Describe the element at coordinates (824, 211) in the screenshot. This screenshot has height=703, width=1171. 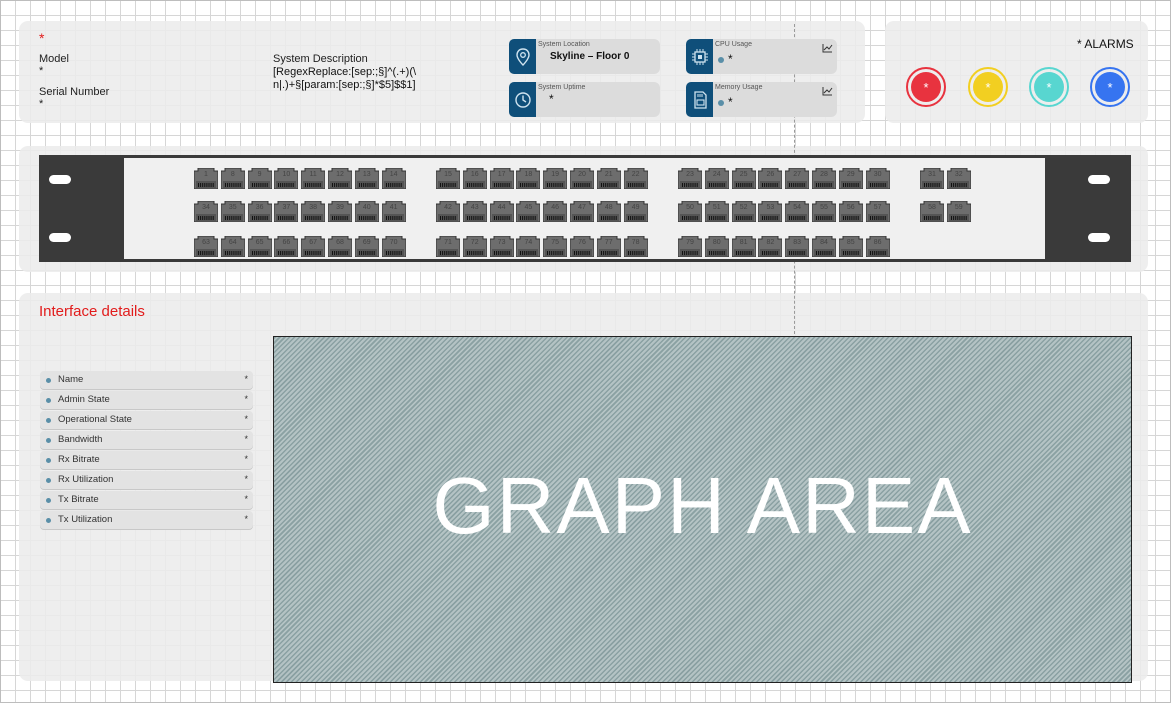
I see `switch-port: 55` at that location.